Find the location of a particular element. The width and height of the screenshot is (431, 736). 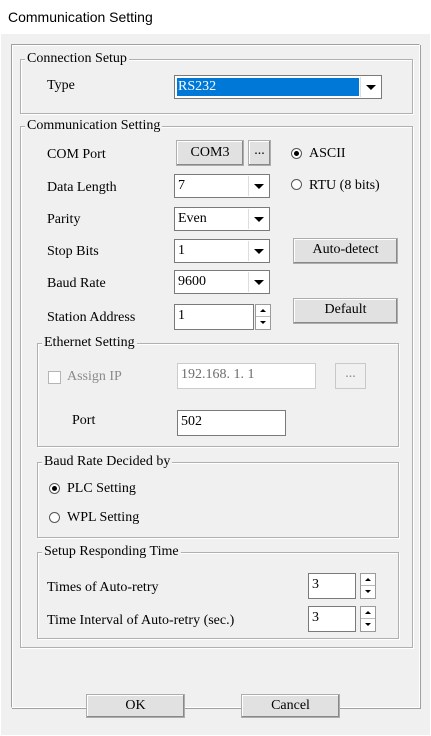

parity-value: Even is located at coordinates (192, 218).